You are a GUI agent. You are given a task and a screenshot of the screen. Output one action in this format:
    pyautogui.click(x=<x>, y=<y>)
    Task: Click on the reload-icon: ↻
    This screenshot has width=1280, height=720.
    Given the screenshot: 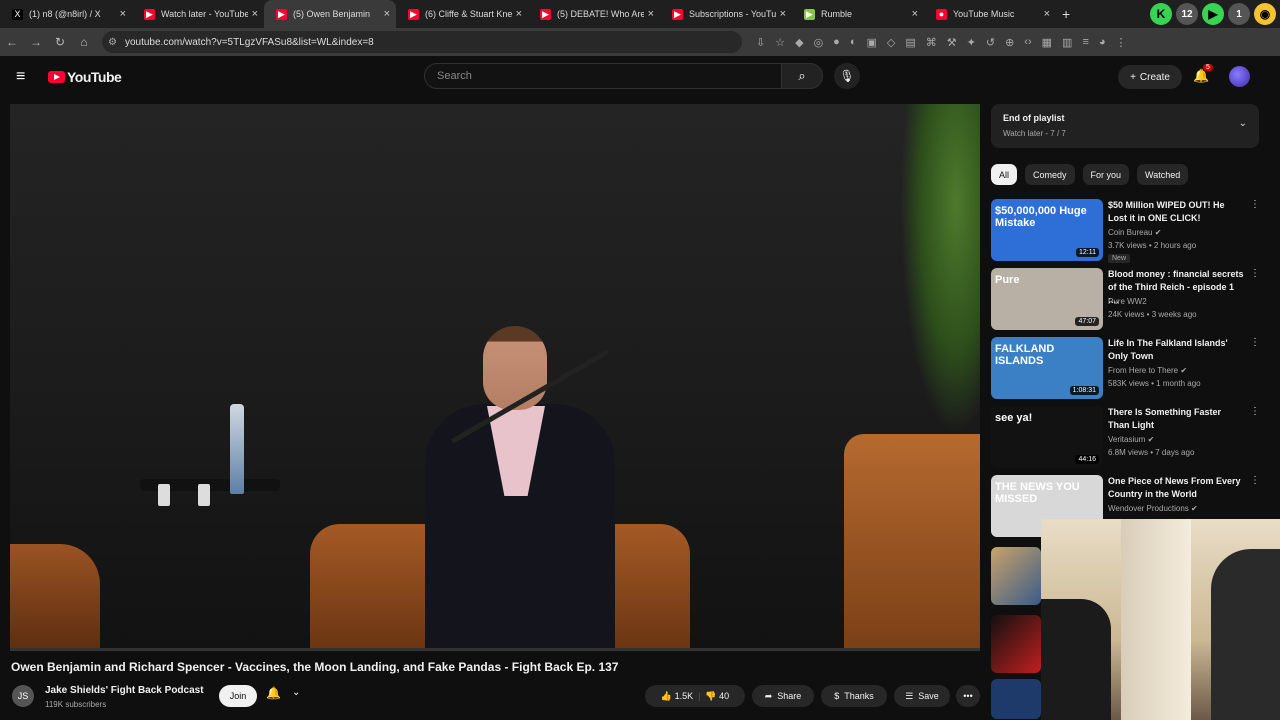 What is the action you would take?
    pyautogui.click(x=60, y=42)
    